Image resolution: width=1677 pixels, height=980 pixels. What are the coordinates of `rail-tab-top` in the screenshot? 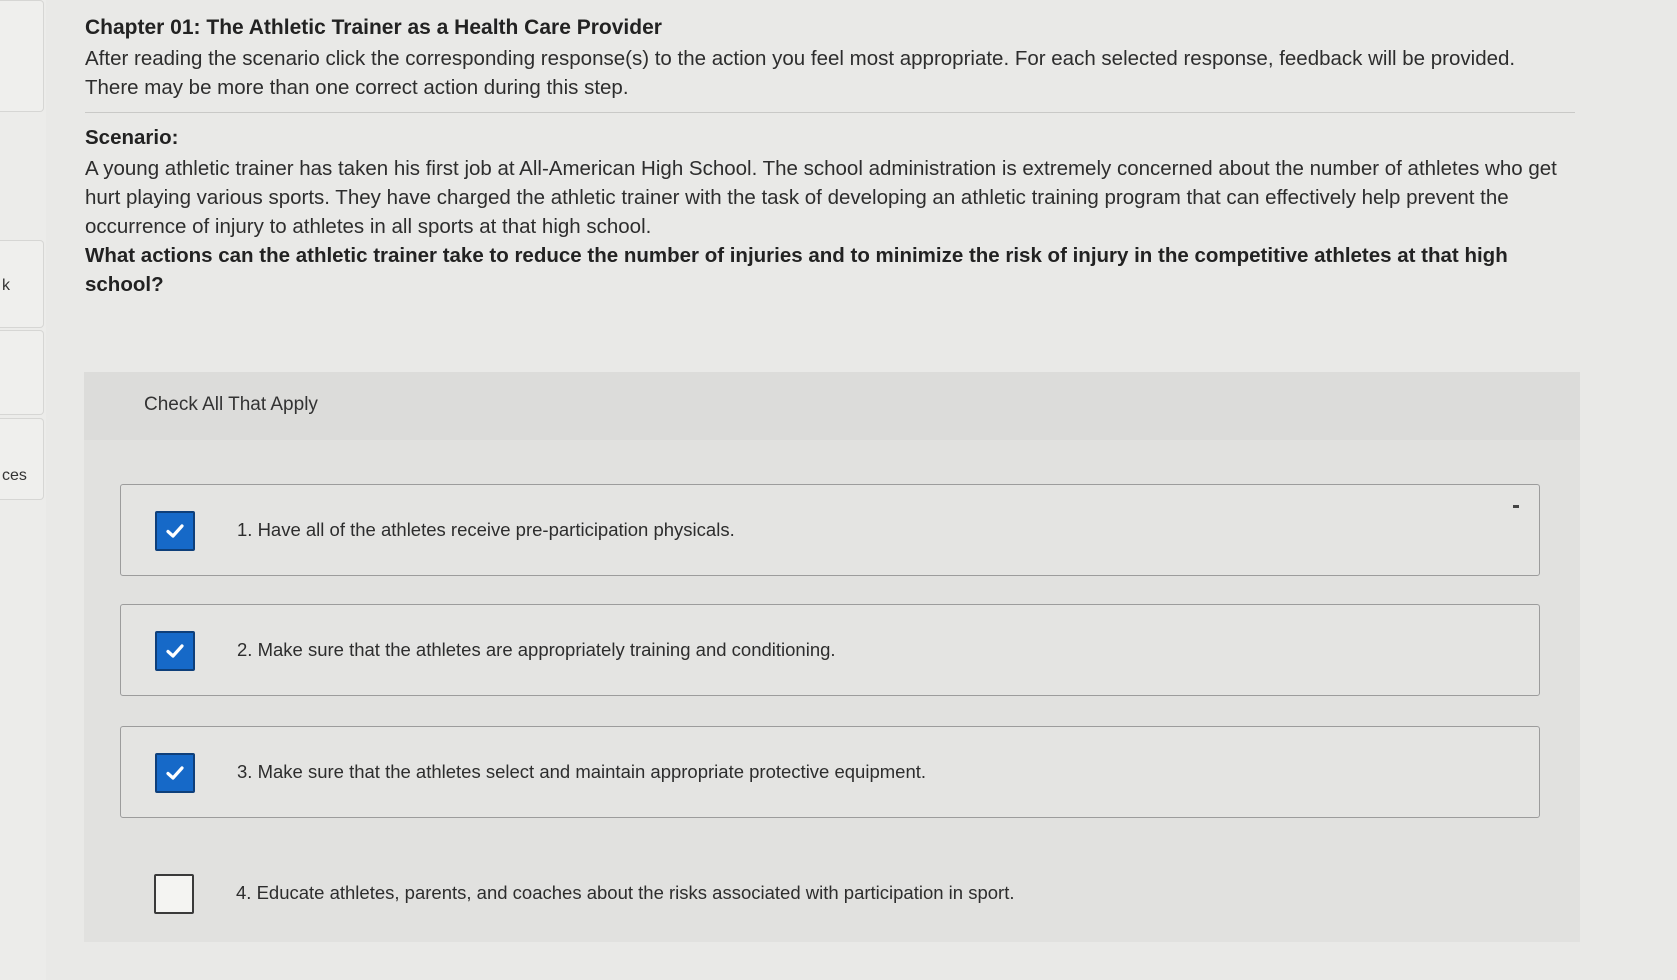 It's located at (22, 56).